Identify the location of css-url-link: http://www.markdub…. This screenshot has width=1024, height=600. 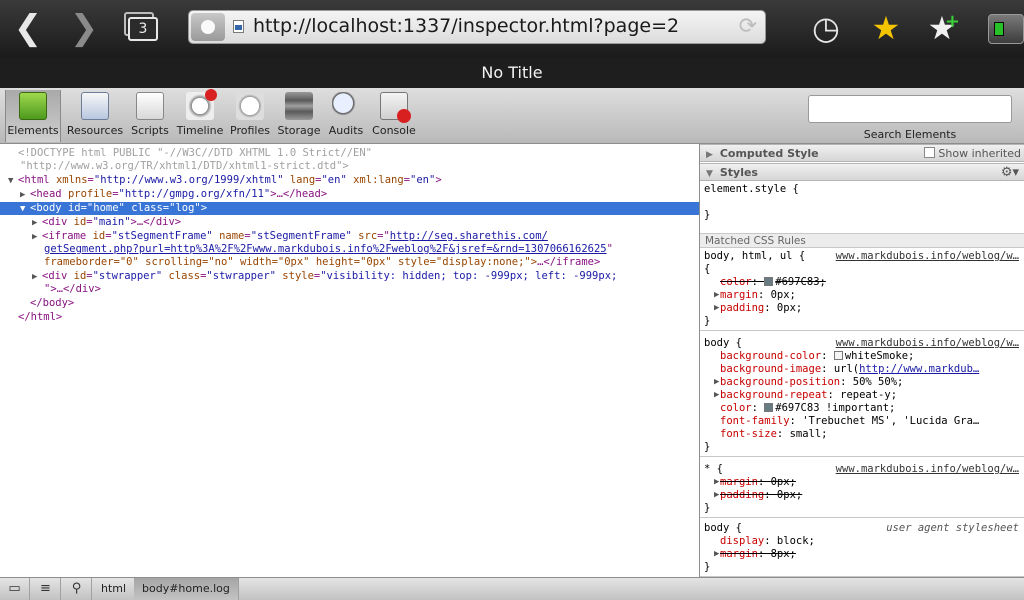
(919, 369).